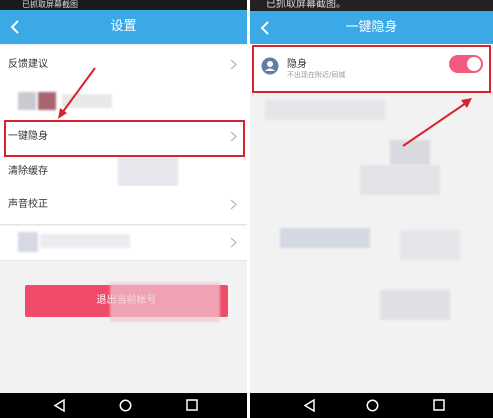  I want to click on status-bar: 已抓取屏幕截图。, so click(371, 5).